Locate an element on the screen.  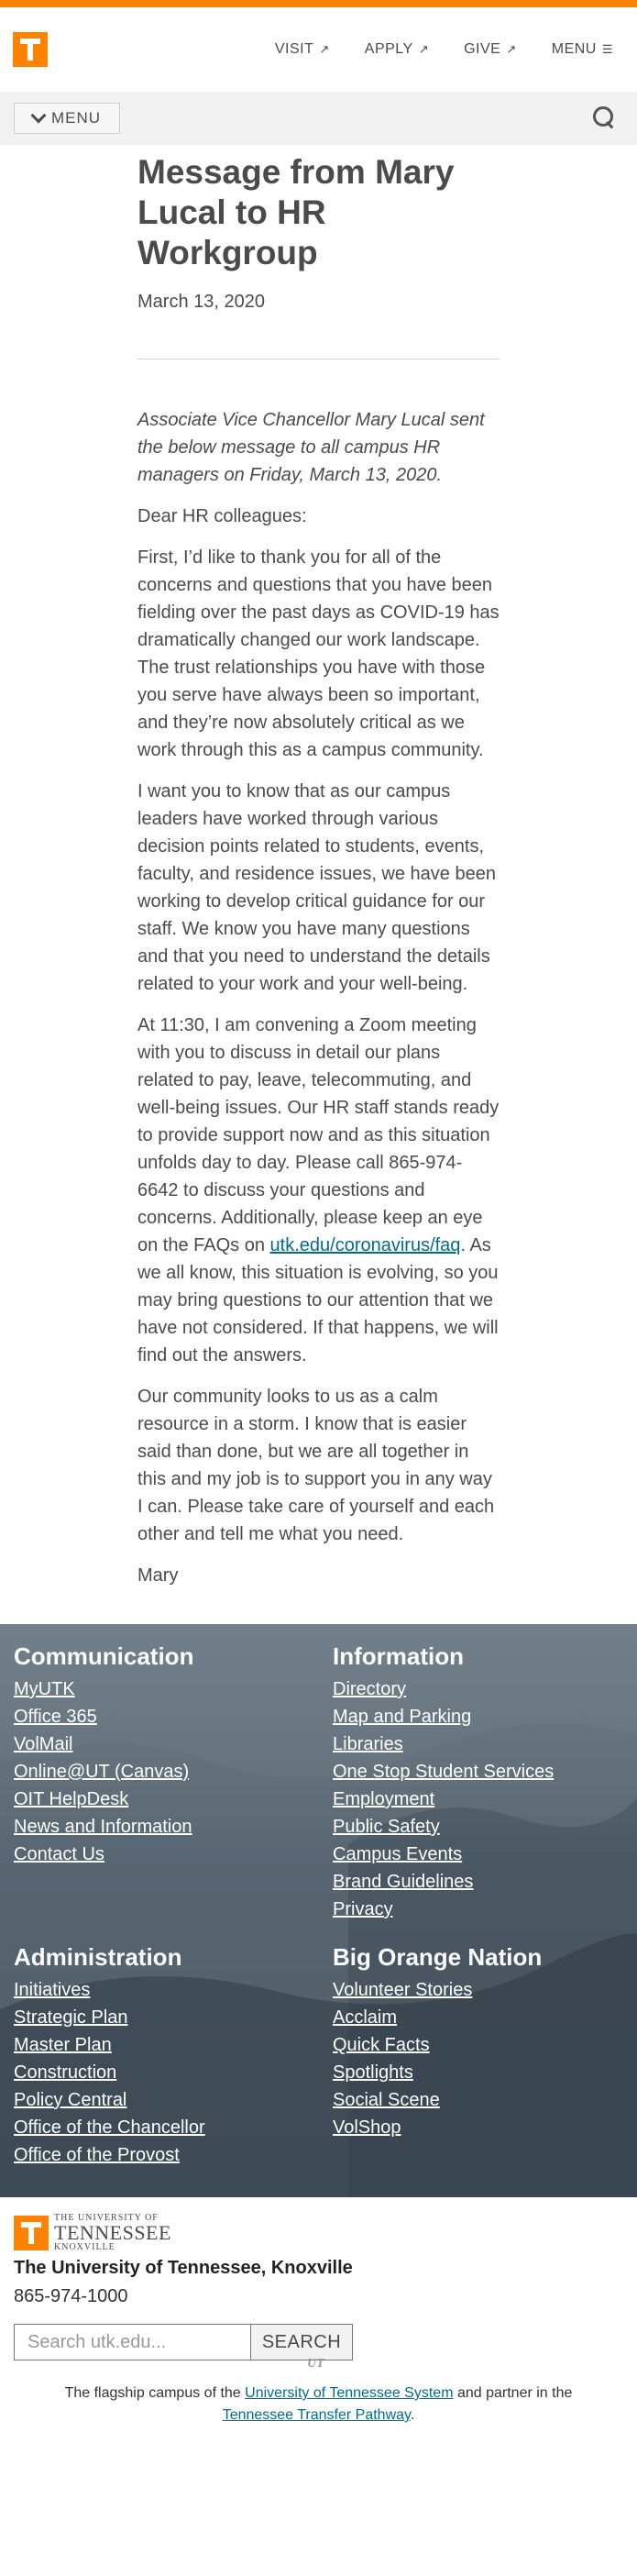
footer-link-canvas: Online@UT (Canvas) is located at coordinates (101, 1772).